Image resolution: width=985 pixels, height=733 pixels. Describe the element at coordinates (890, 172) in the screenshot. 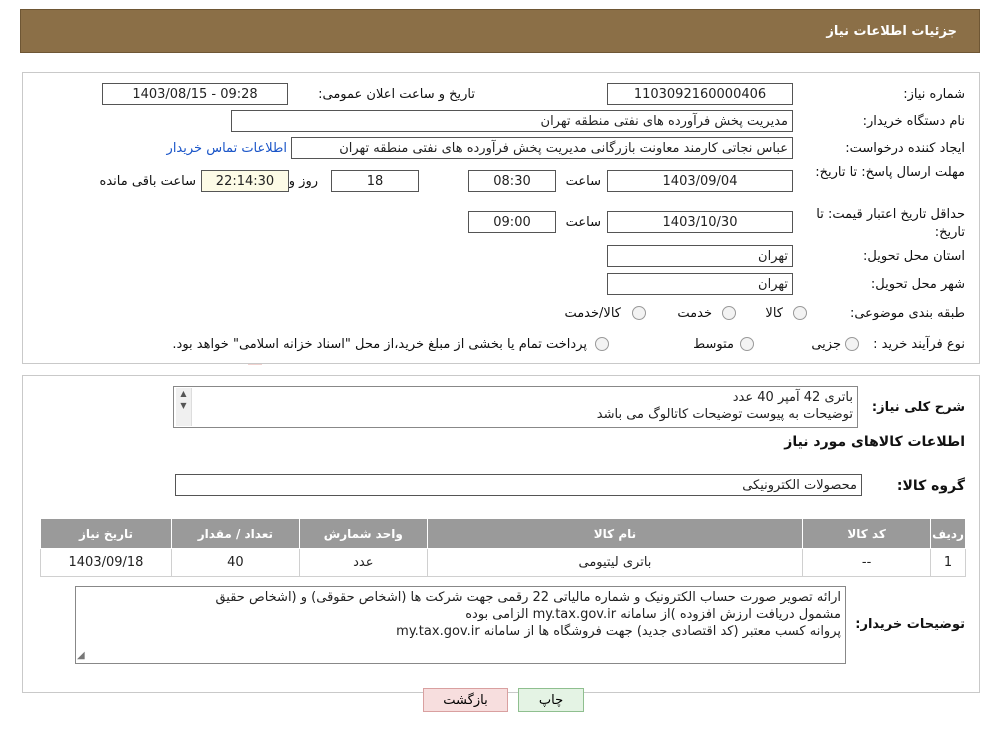

I see `deadline-label: مهلت ارسال پاسخ: تا تاریخ:` at that location.